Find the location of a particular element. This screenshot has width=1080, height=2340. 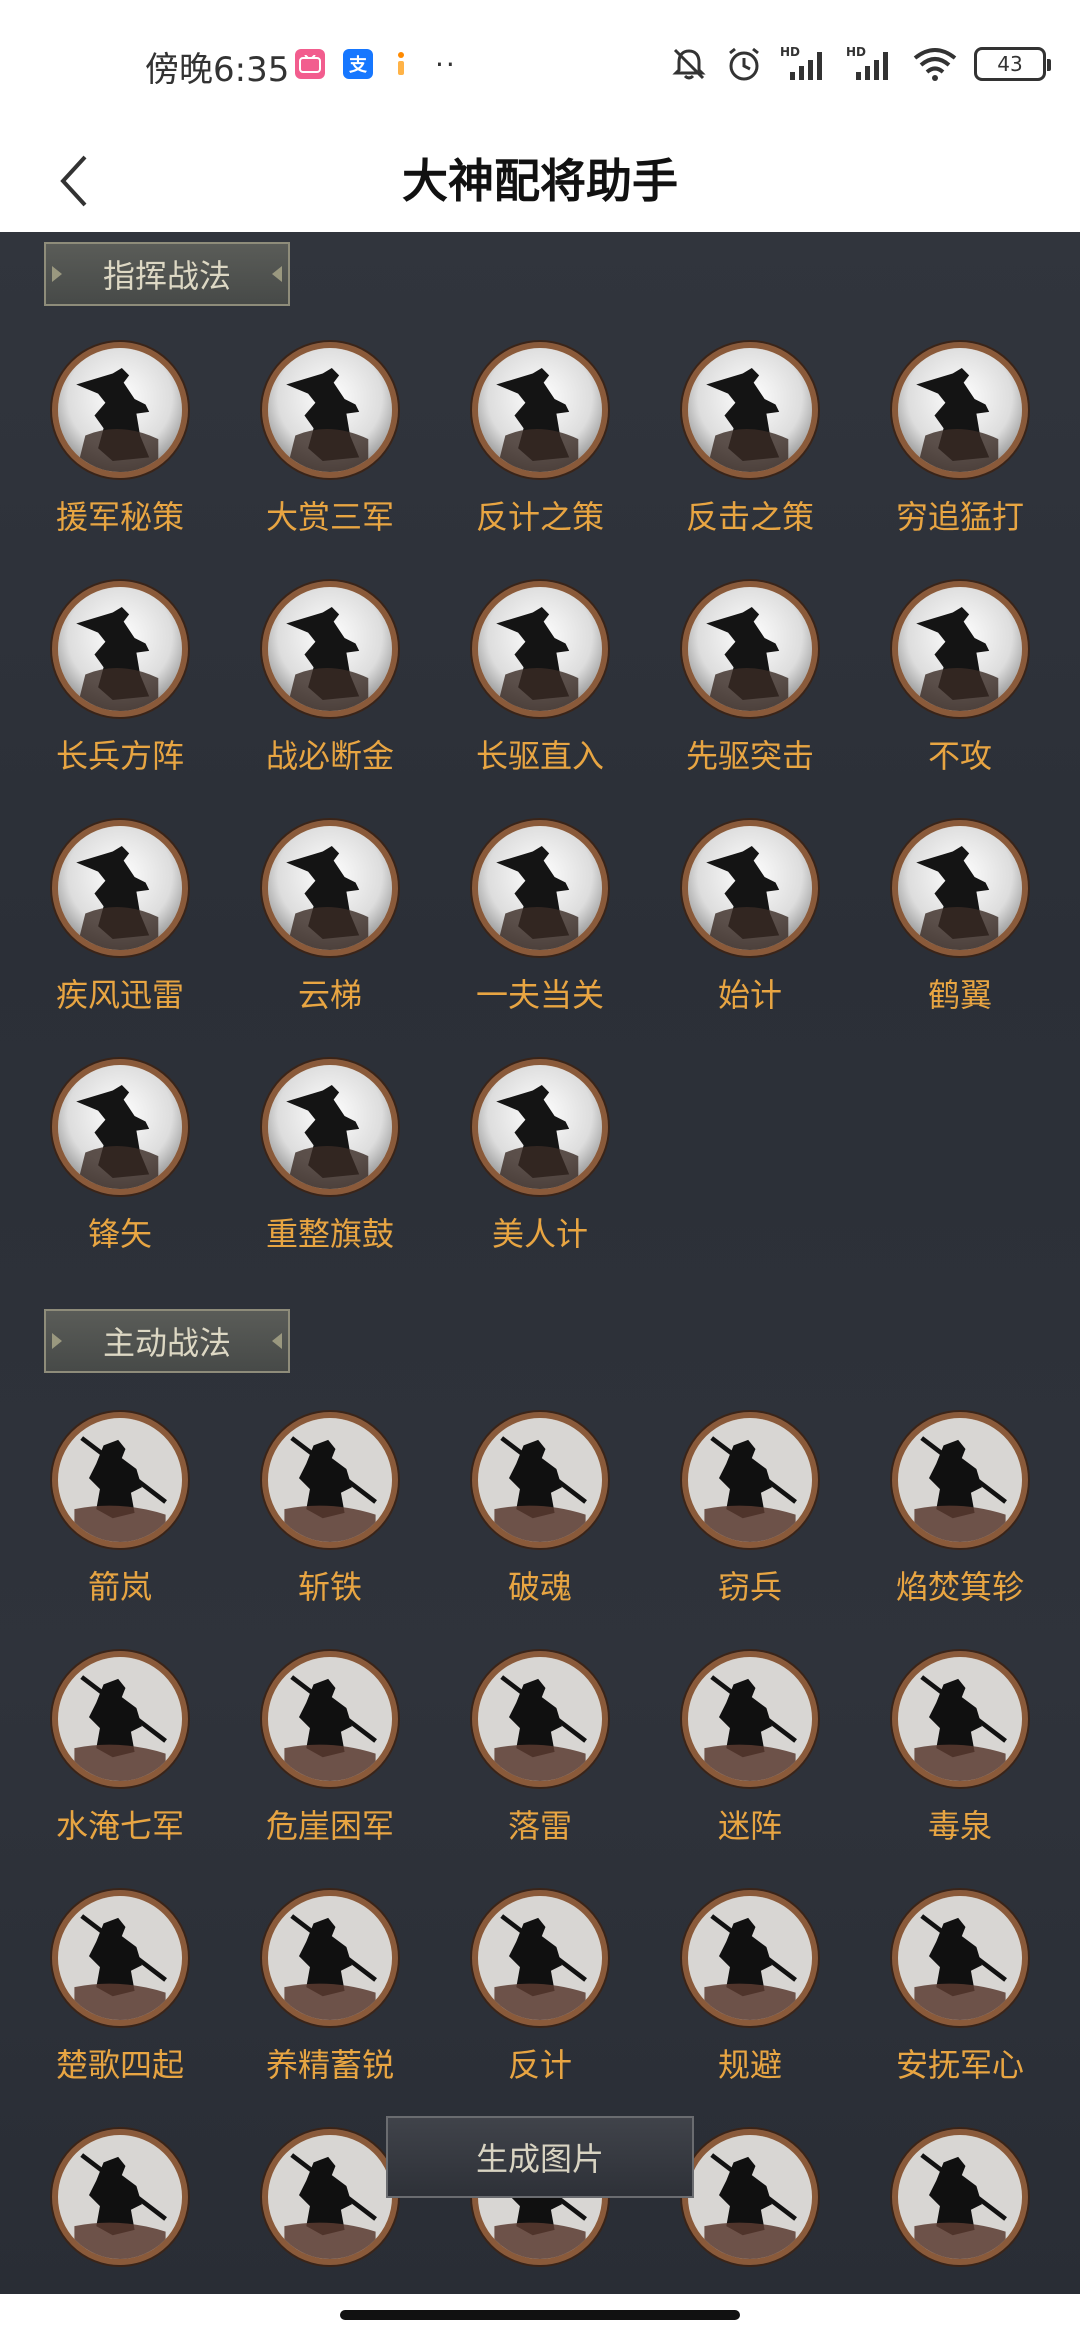

skill-label: 毒泉 is located at coordinates (959, 1826).